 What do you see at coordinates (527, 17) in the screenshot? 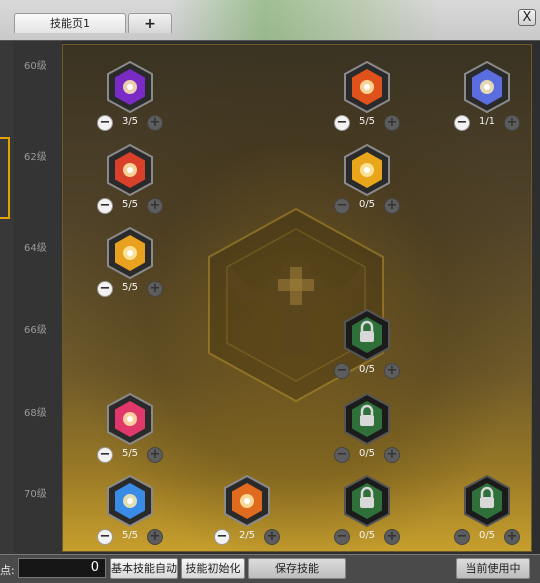
I see `close-button: X` at bounding box center [527, 17].